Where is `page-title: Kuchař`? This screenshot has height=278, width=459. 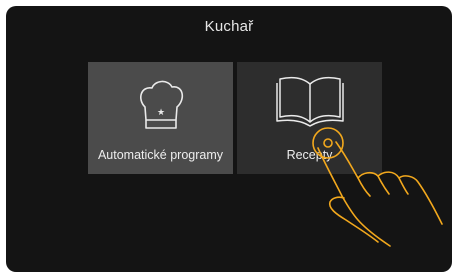
page-title: Kuchař is located at coordinates (229, 26).